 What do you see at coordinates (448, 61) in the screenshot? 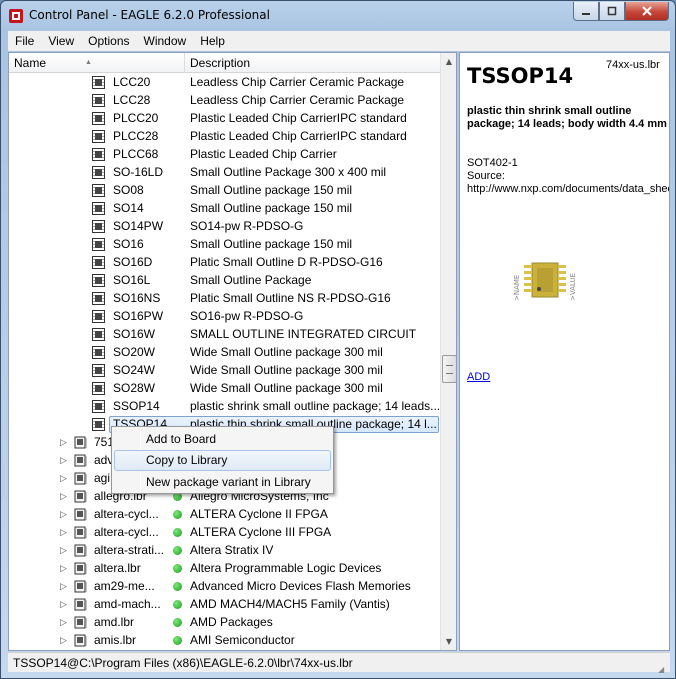
I see `scroll-up-arrow-icon: ▲` at bounding box center [448, 61].